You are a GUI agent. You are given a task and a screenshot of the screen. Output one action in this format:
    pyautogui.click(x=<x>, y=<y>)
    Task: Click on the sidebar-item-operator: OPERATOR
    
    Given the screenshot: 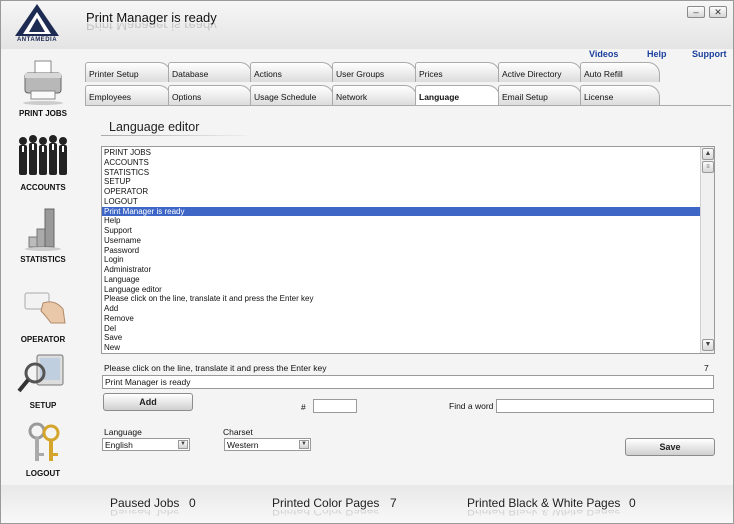 What is the action you would take?
    pyautogui.click(x=43, y=314)
    